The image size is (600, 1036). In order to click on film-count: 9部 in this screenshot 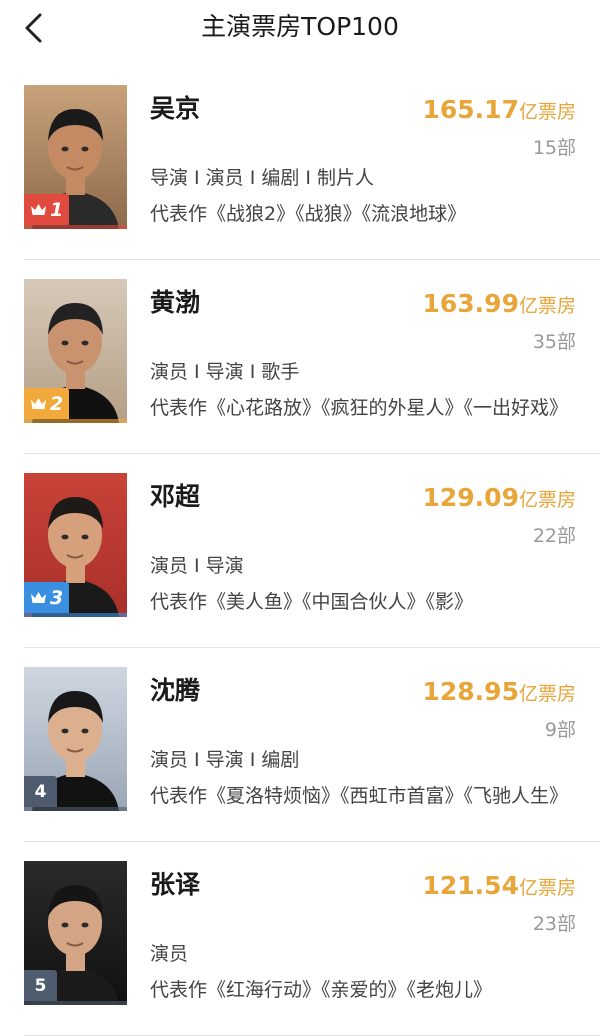, I will do `click(560, 730)`.